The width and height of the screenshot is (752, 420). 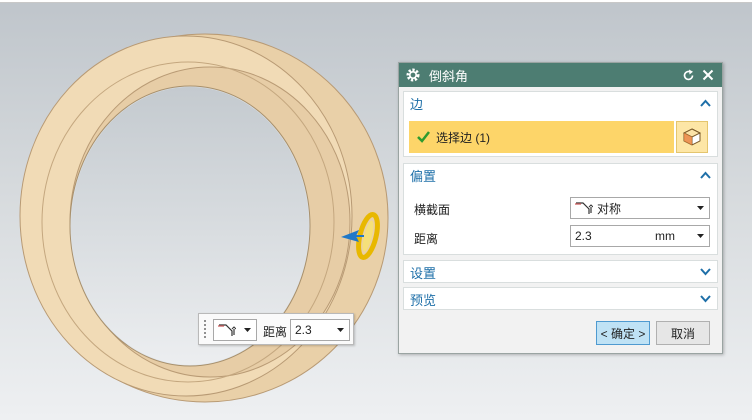 I want to click on cross-section-mini-select, so click(x=235, y=330).